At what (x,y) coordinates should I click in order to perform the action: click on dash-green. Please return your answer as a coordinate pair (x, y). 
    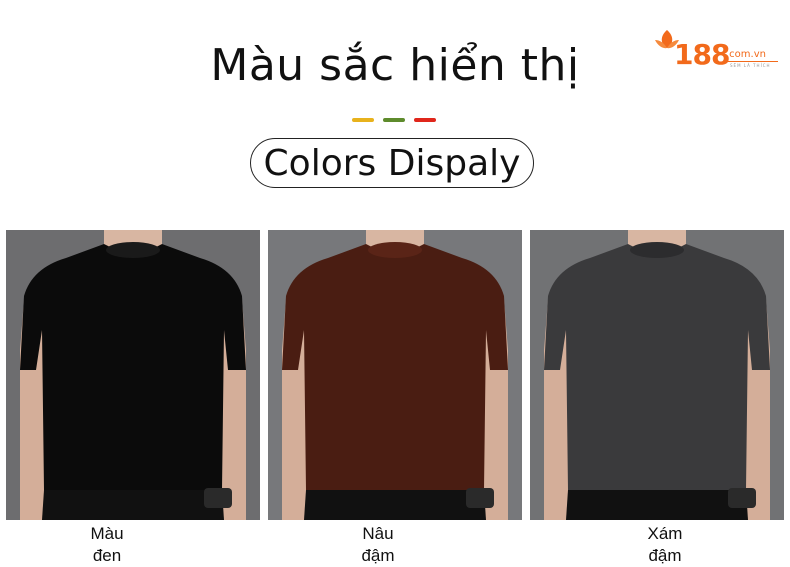
    Looking at the image, I should click on (394, 120).